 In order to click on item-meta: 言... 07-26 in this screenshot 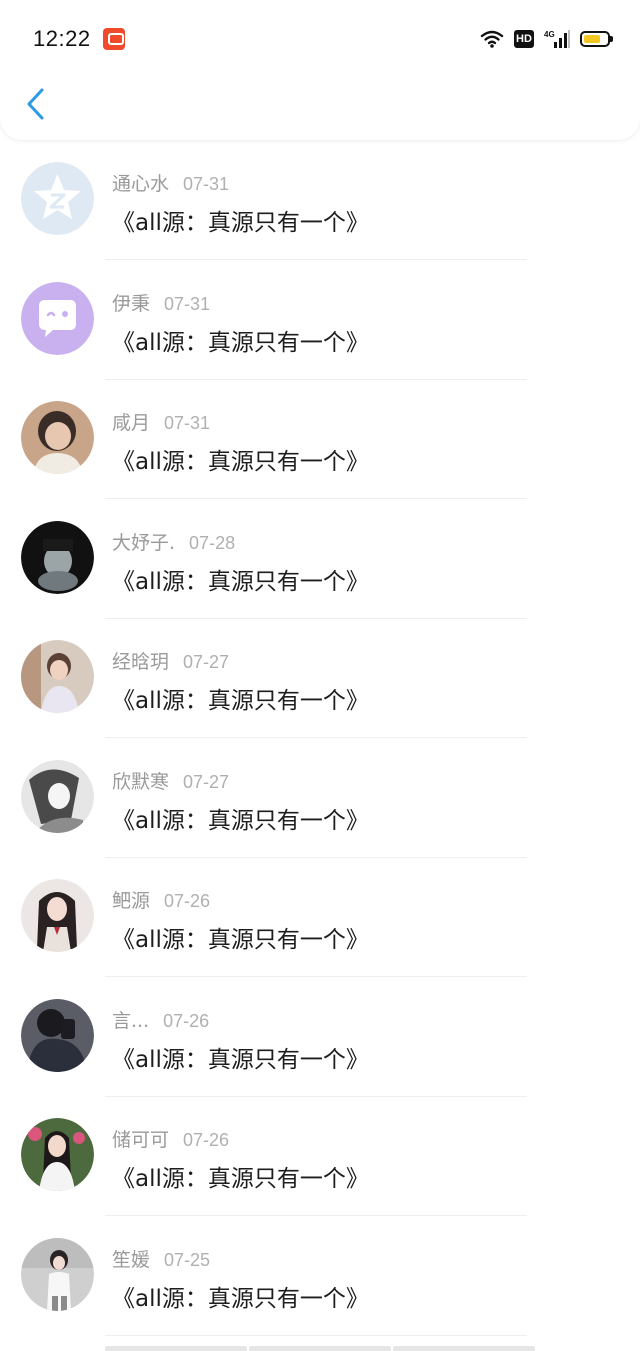, I will do `click(161, 1019)`.